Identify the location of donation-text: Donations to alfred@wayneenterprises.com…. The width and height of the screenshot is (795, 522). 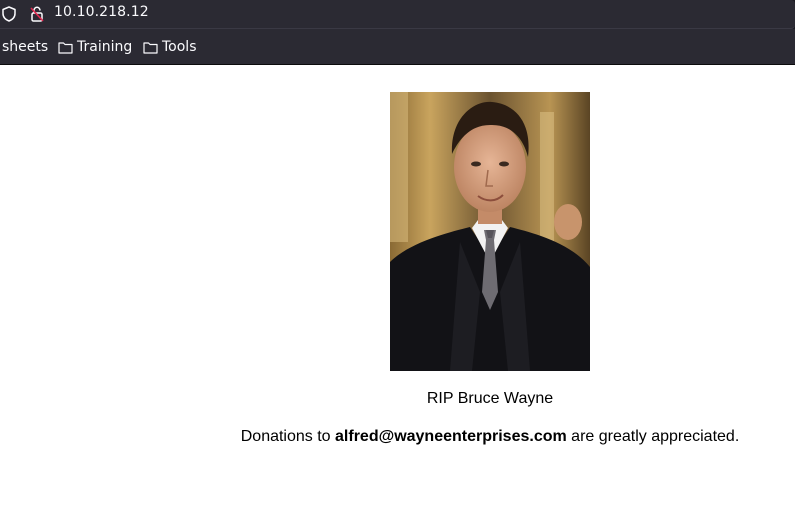
(397, 437).